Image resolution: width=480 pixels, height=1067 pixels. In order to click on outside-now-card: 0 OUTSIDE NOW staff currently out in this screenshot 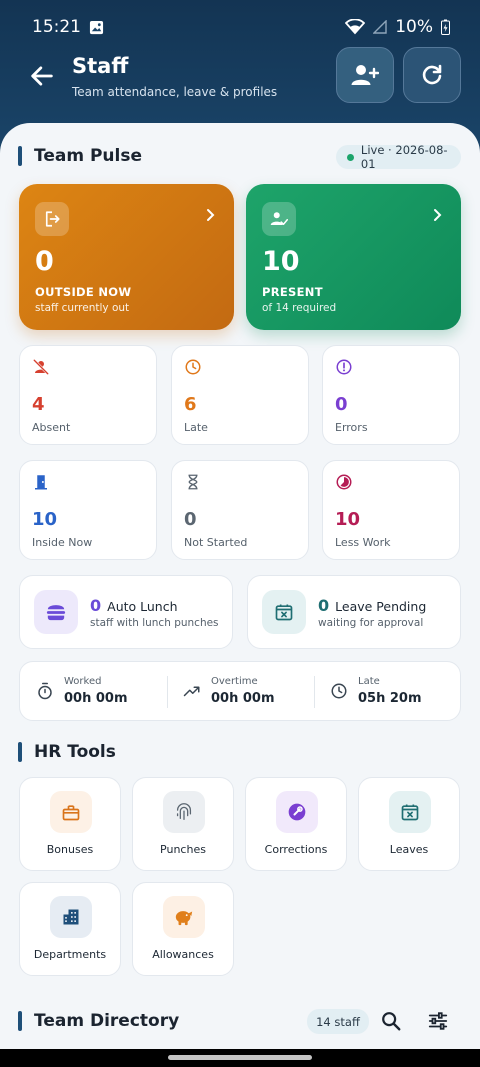, I will do `click(126, 257)`.